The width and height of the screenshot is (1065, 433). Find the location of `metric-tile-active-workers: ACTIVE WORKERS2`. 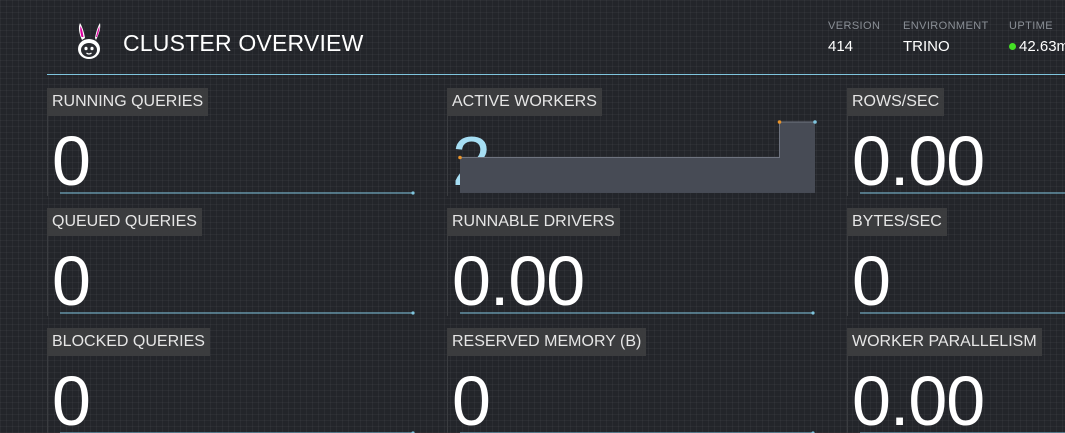

metric-tile-active-workers: ACTIVE WORKERS2 is located at coordinates (632, 142).